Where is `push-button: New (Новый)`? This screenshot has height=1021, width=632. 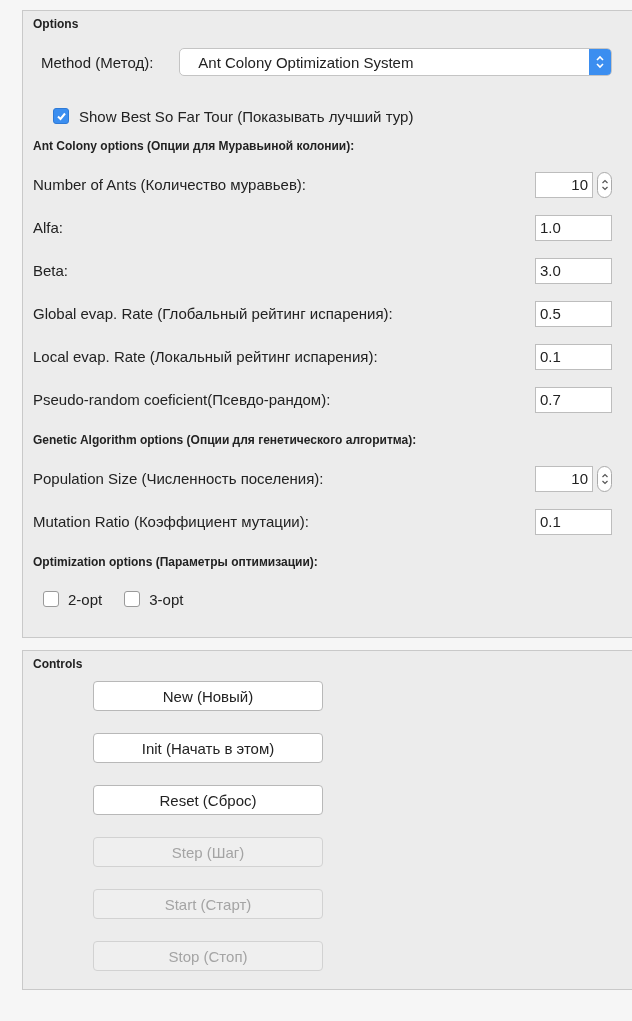 push-button: New (Новый) is located at coordinates (208, 696).